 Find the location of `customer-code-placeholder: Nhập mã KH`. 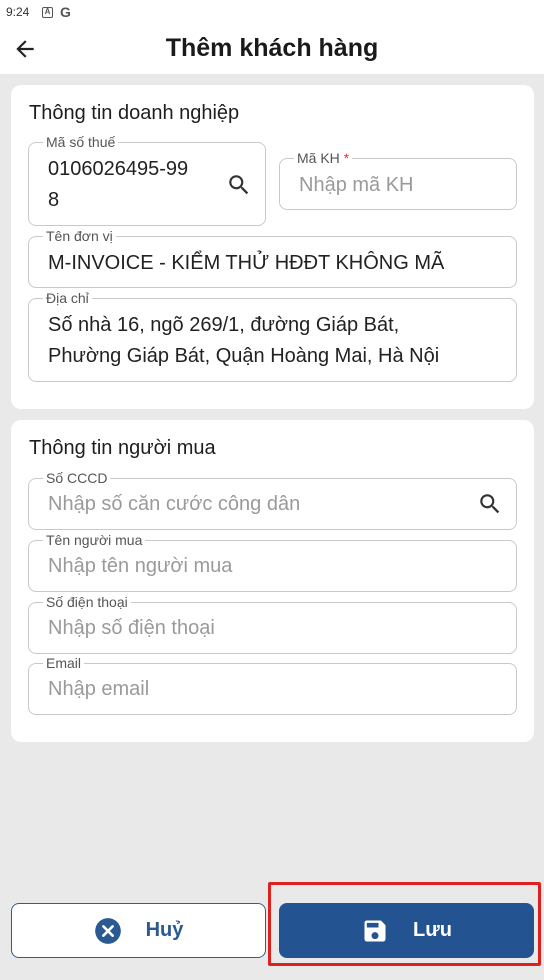

customer-code-placeholder: Nhập mã KH is located at coordinates (356, 185).